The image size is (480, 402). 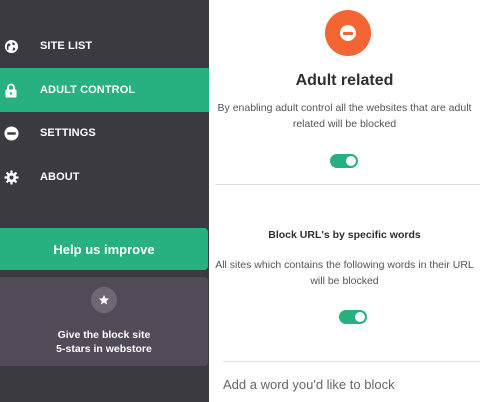 What do you see at coordinates (60, 177) in the screenshot?
I see `sidebar-item-label: ABOUT` at bounding box center [60, 177].